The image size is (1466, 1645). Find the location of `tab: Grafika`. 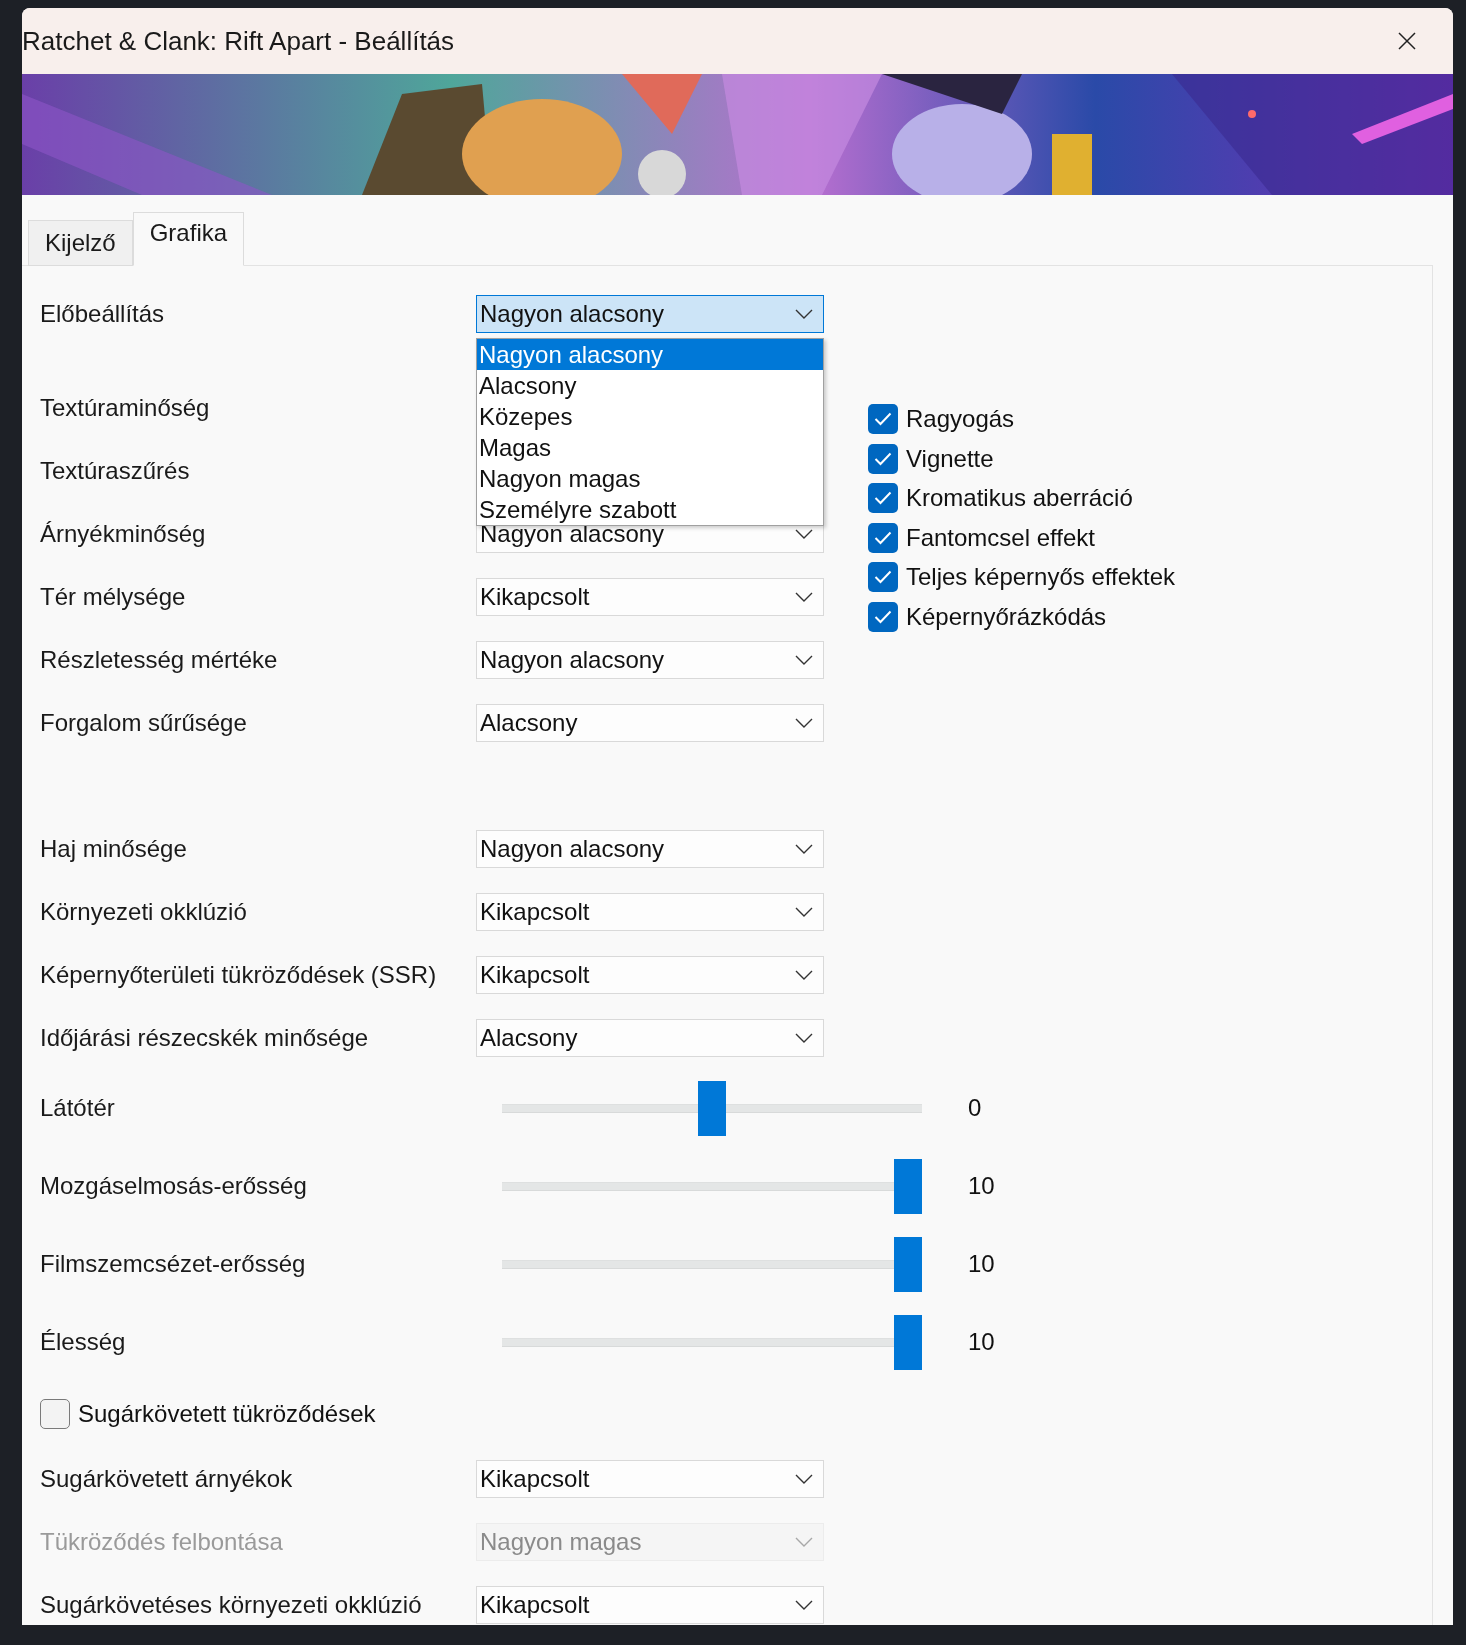

tab: Grafika is located at coordinates (188, 239).